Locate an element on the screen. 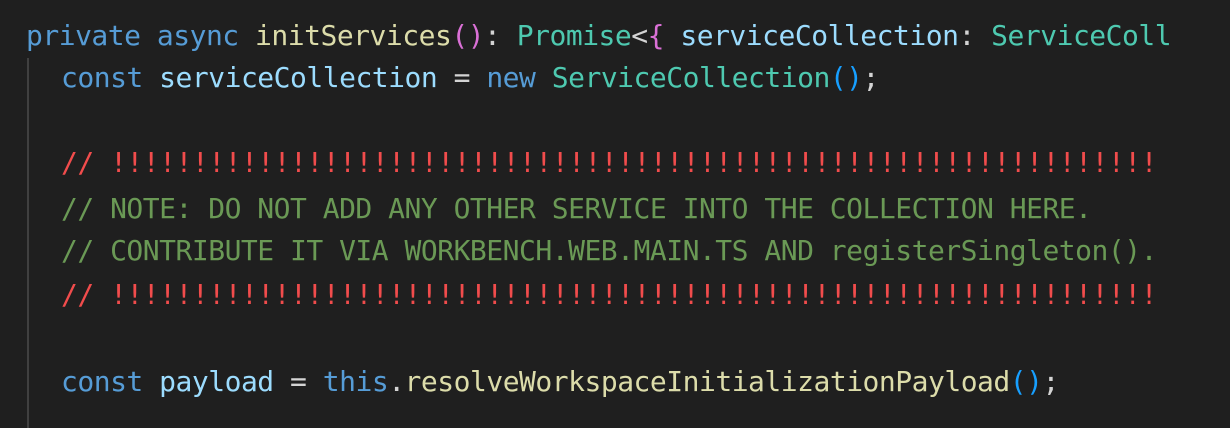 This screenshot has height=428, width=1230. keyword-async: async is located at coordinates (197, 35).